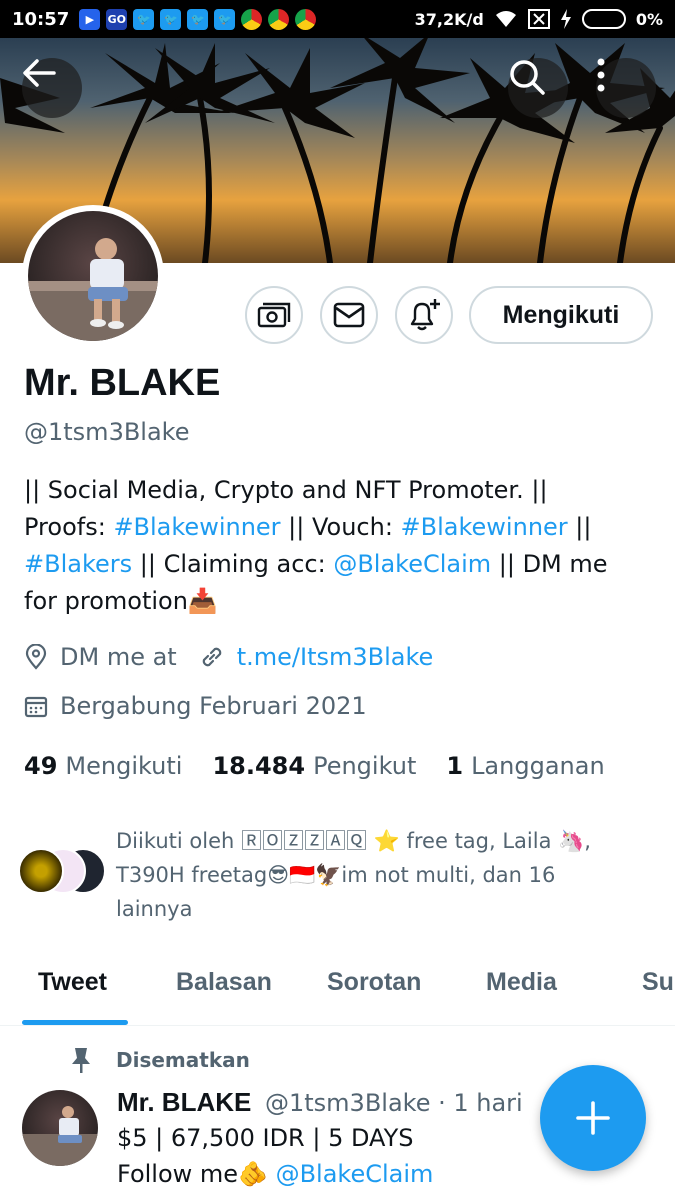 This screenshot has width=675, height=1200. What do you see at coordinates (228, 657) in the screenshot?
I see `profile-location-row: DM me at t.me/Itsm3Blake` at bounding box center [228, 657].